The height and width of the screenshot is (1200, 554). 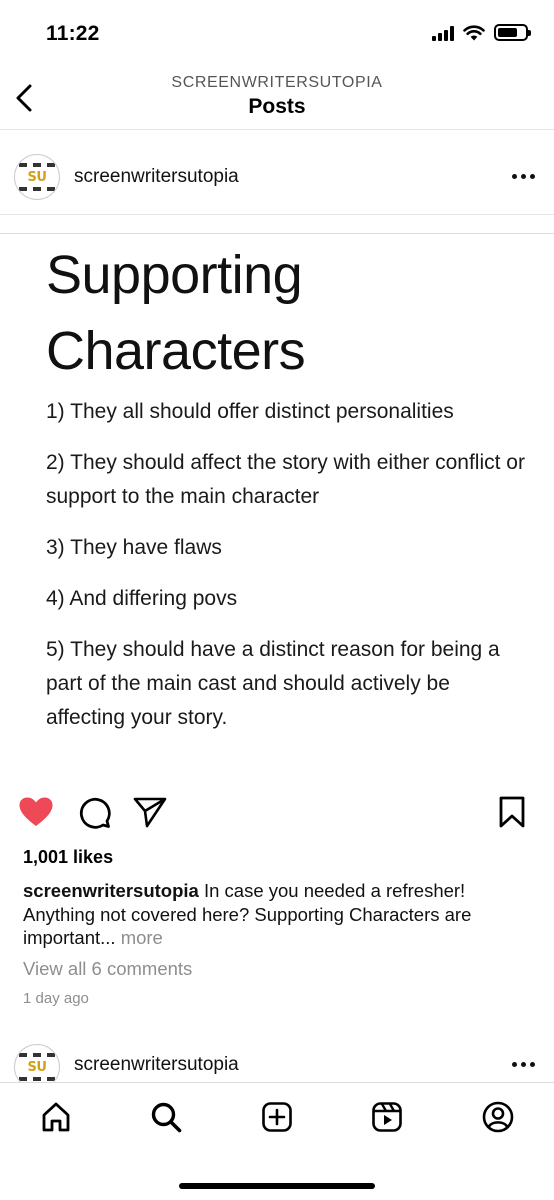 I want to click on caption-username: screenwritersutopia, so click(x=111, y=890).